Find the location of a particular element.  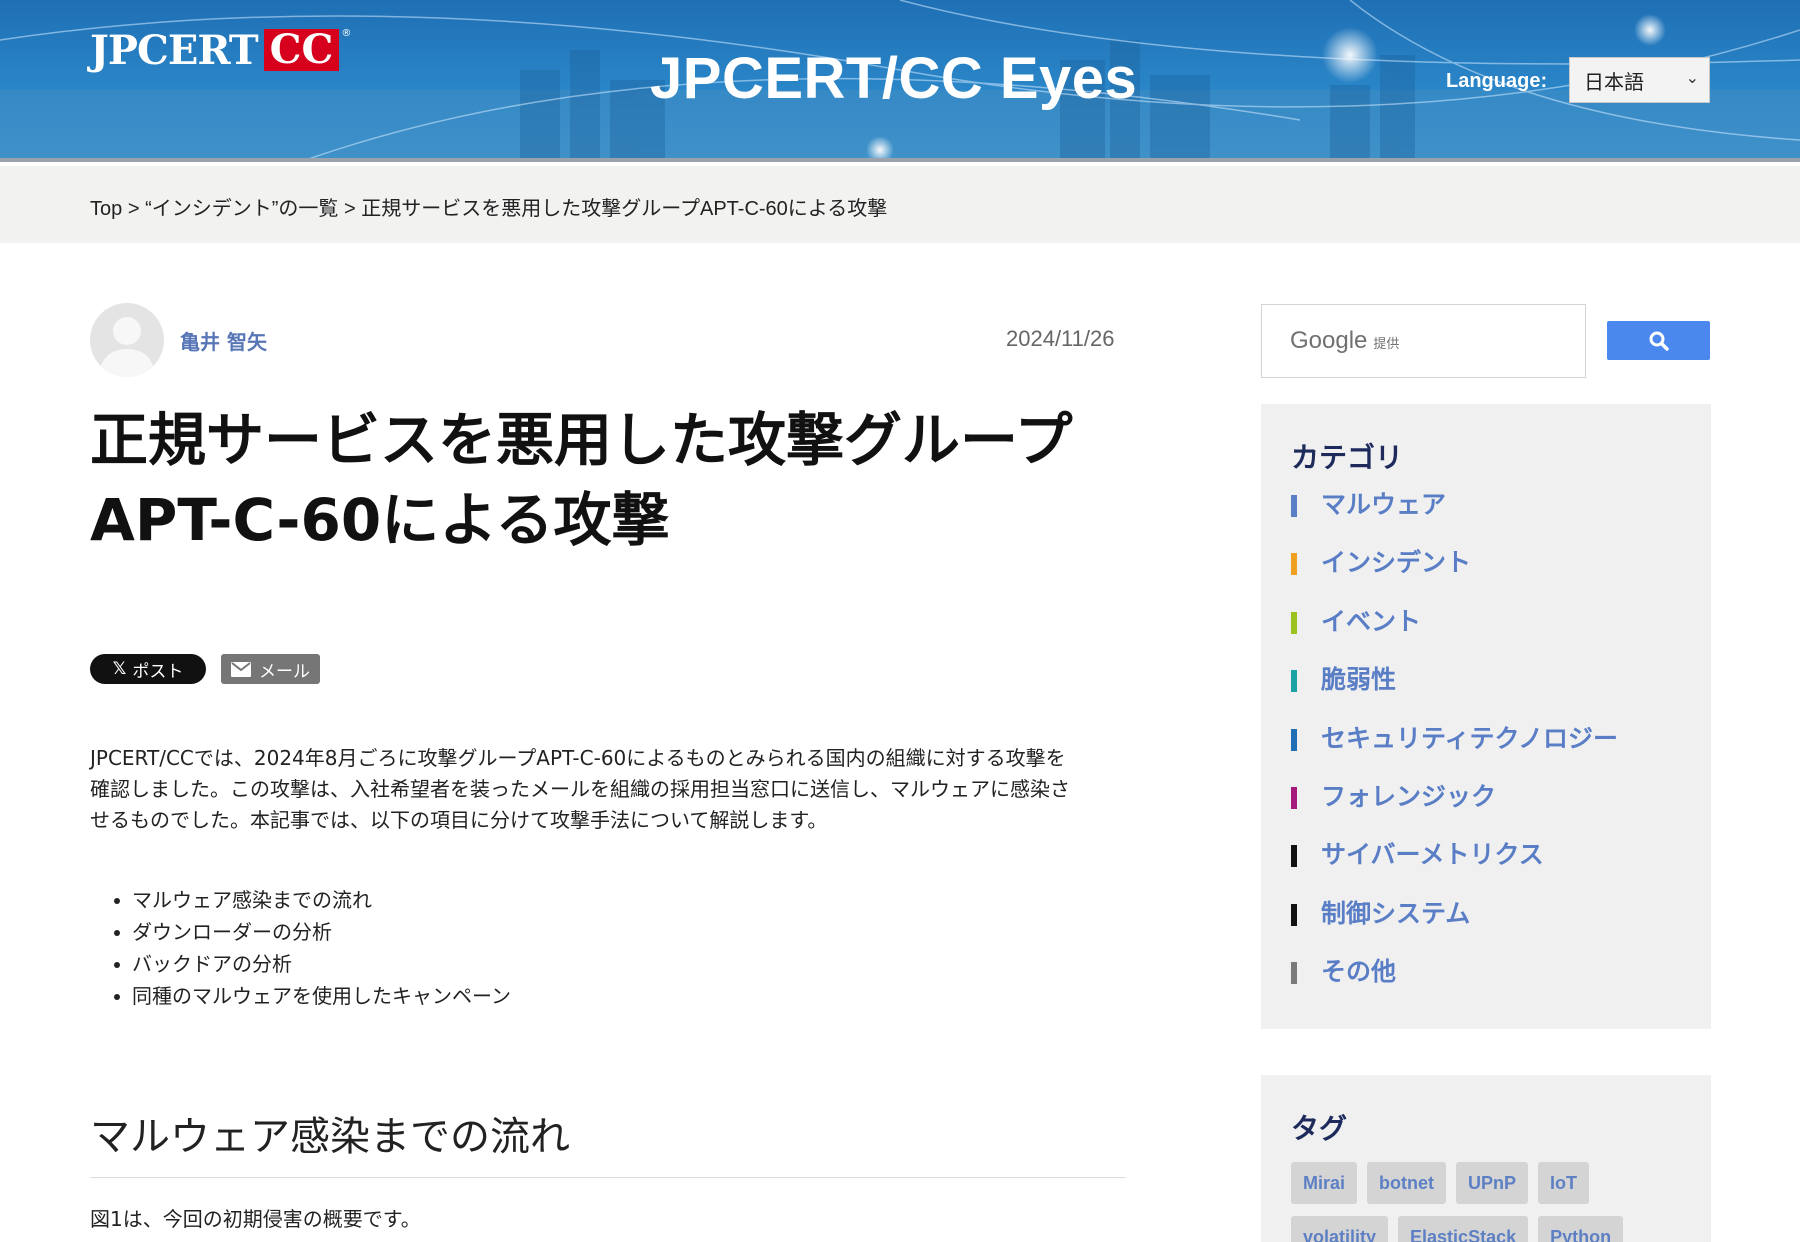

list-item: バックドアの分析 is located at coordinates (300, 964).